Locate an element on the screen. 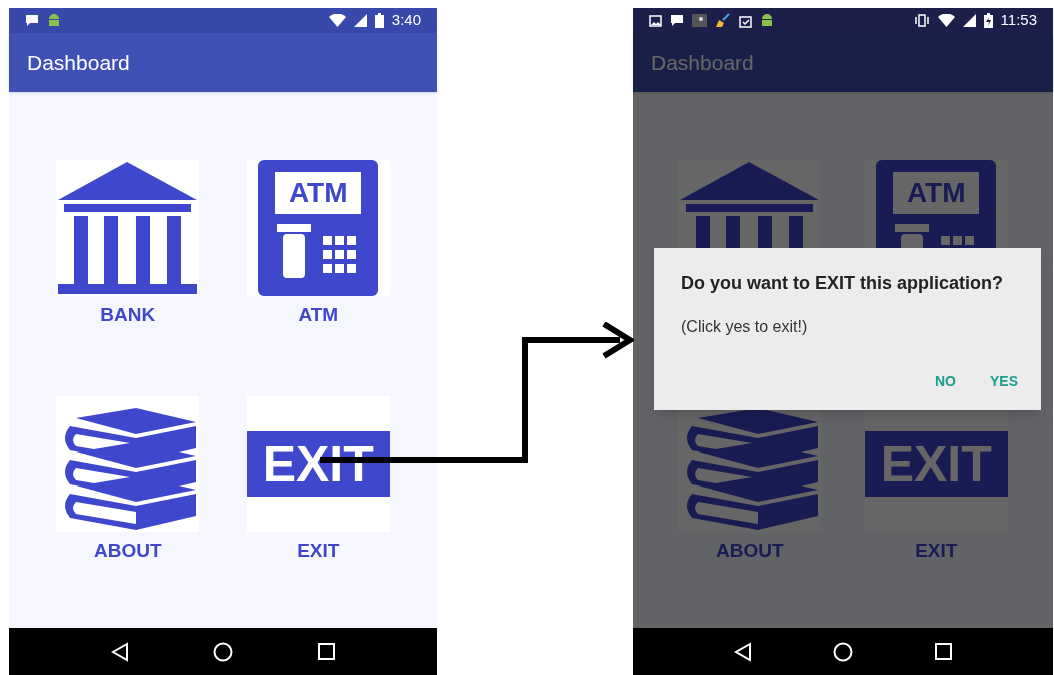 The height and width of the screenshot is (675, 1054). battery-icon is located at coordinates (379, 20).